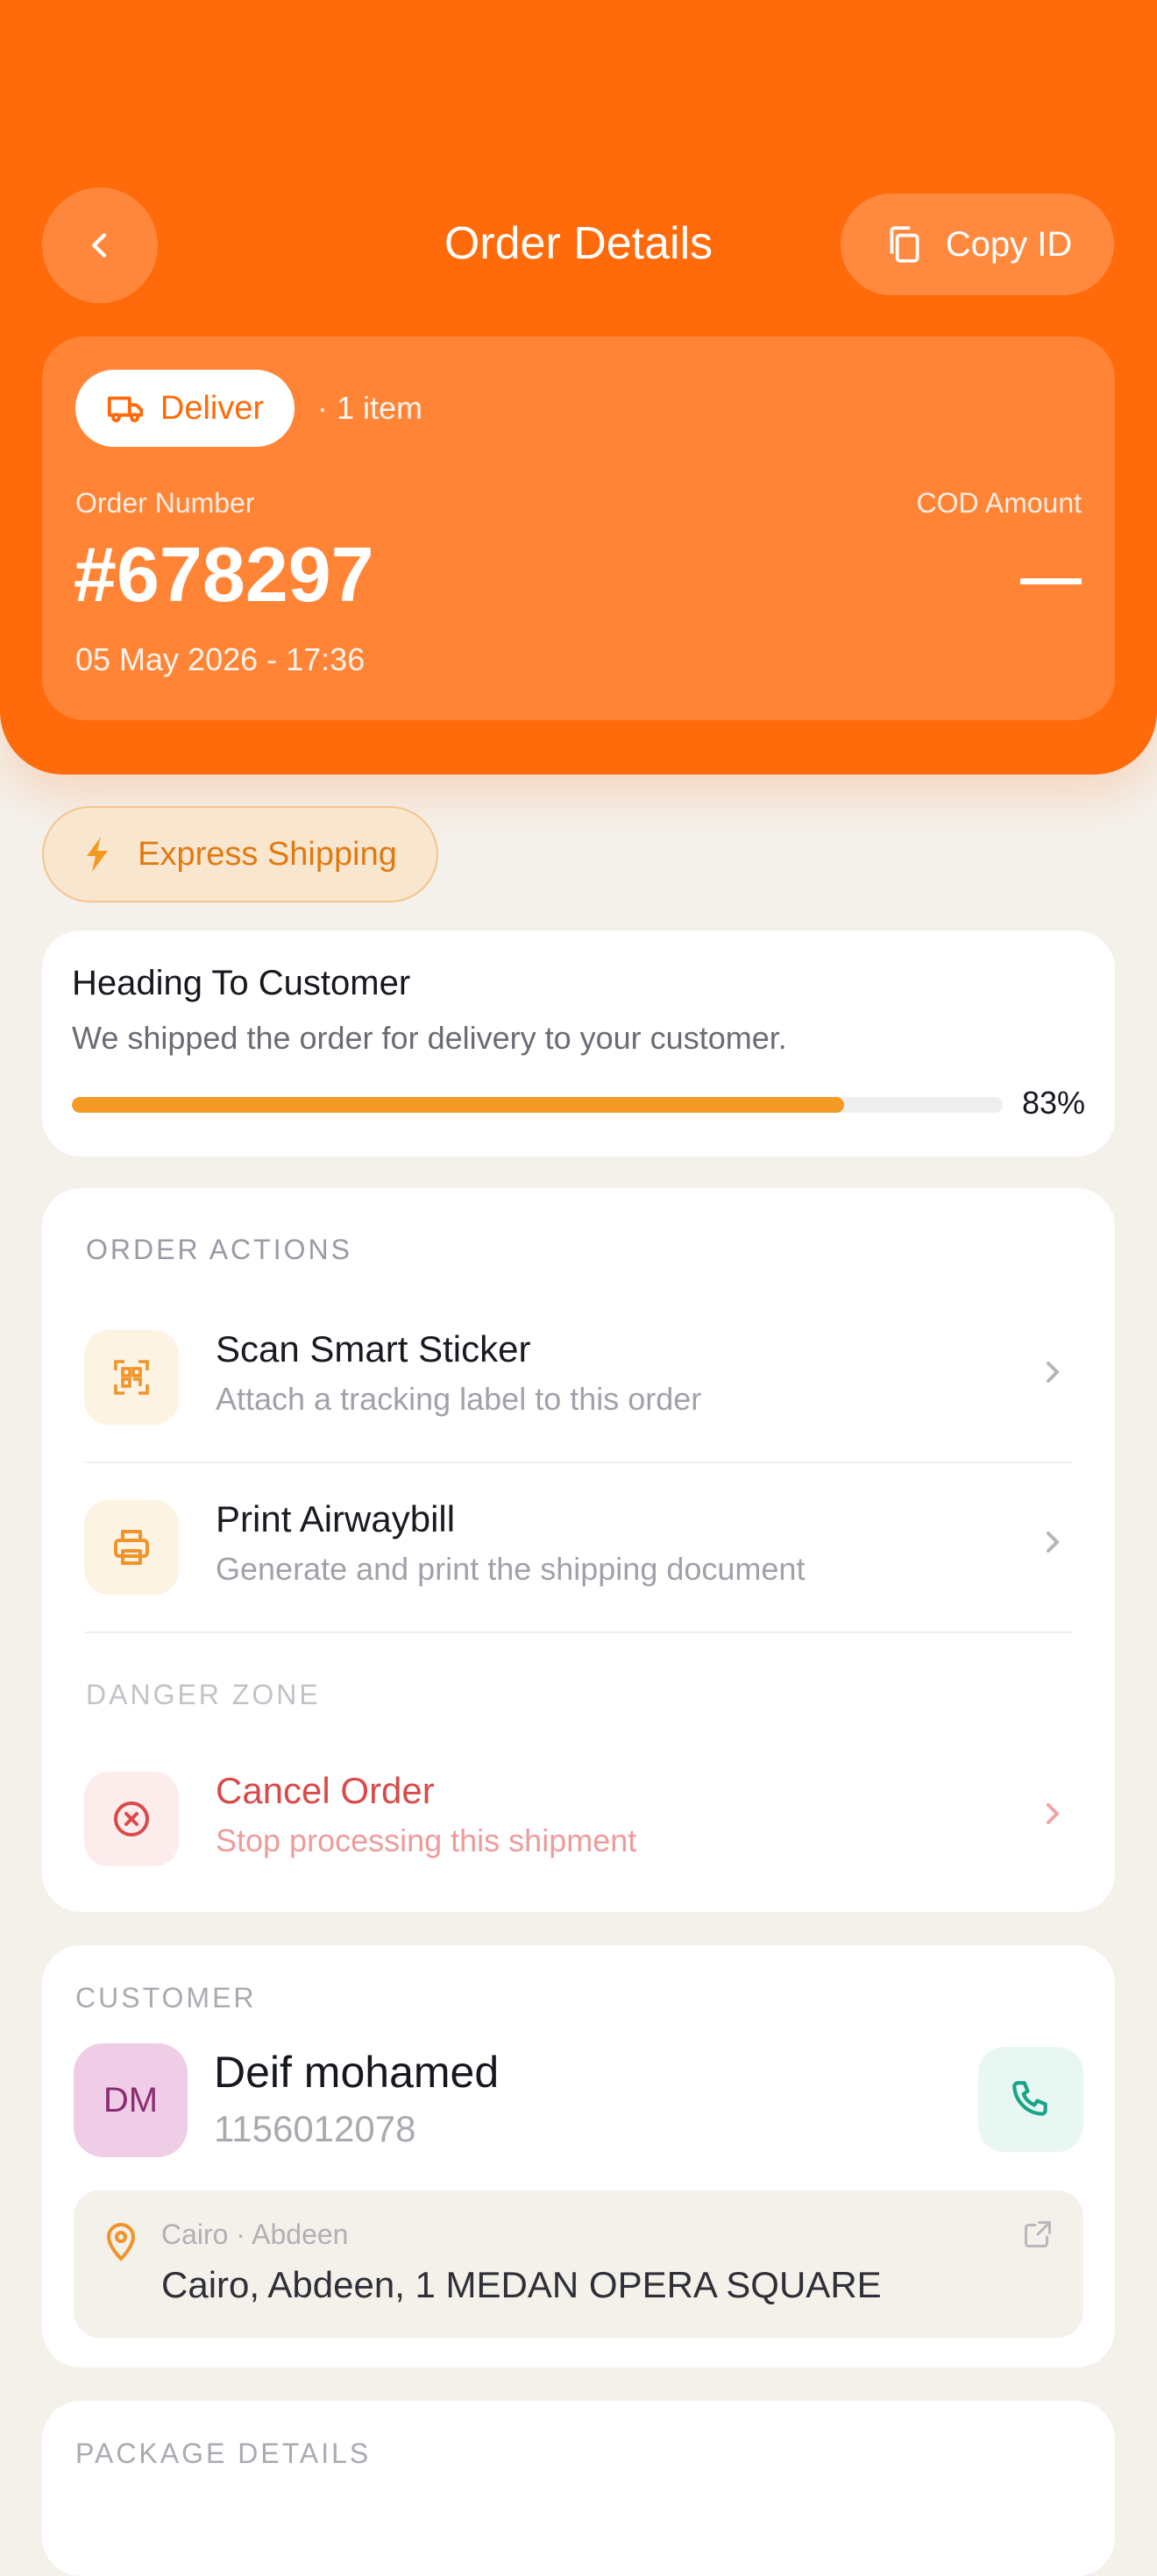 Image resolution: width=1157 pixels, height=2576 pixels. Describe the element at coordinates (166, 1997) in the screenshot. I see `customer-label: CUSTOMER` at that location.